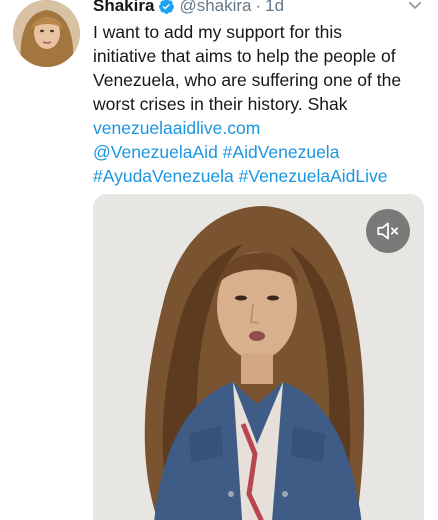  I want to click on hashtag-line: @VenezuelaAid #AidVenezuela, so click(260, 152).